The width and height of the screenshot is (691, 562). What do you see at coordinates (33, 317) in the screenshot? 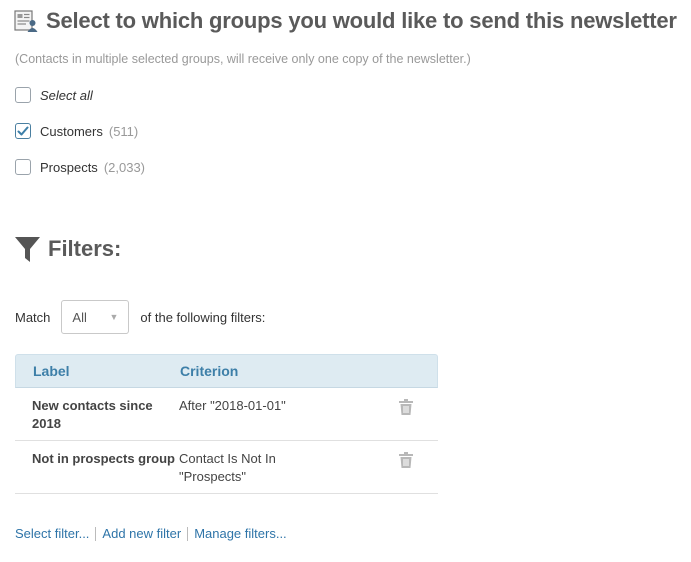
I see `match-prefix: Match` at bounding box center [33, 317].